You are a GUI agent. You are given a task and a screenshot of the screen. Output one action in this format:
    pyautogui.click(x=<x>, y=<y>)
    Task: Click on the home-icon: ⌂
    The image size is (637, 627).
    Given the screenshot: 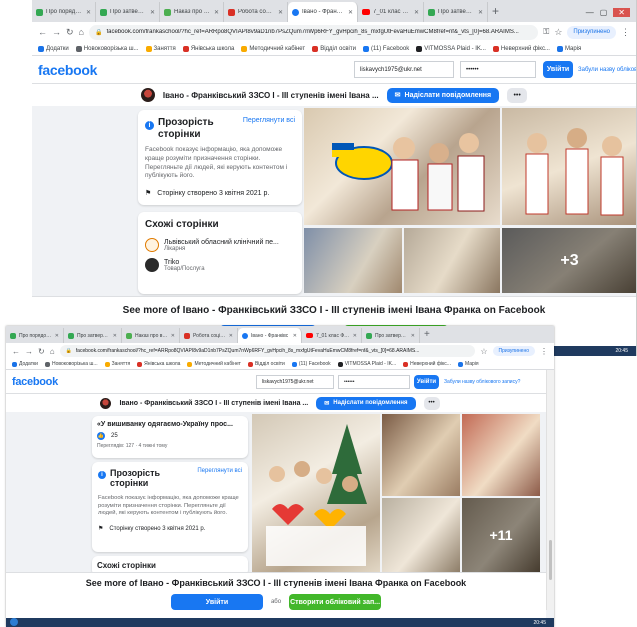 What is the action you would take?
    pyautogui.click(x=81, y=32)
    